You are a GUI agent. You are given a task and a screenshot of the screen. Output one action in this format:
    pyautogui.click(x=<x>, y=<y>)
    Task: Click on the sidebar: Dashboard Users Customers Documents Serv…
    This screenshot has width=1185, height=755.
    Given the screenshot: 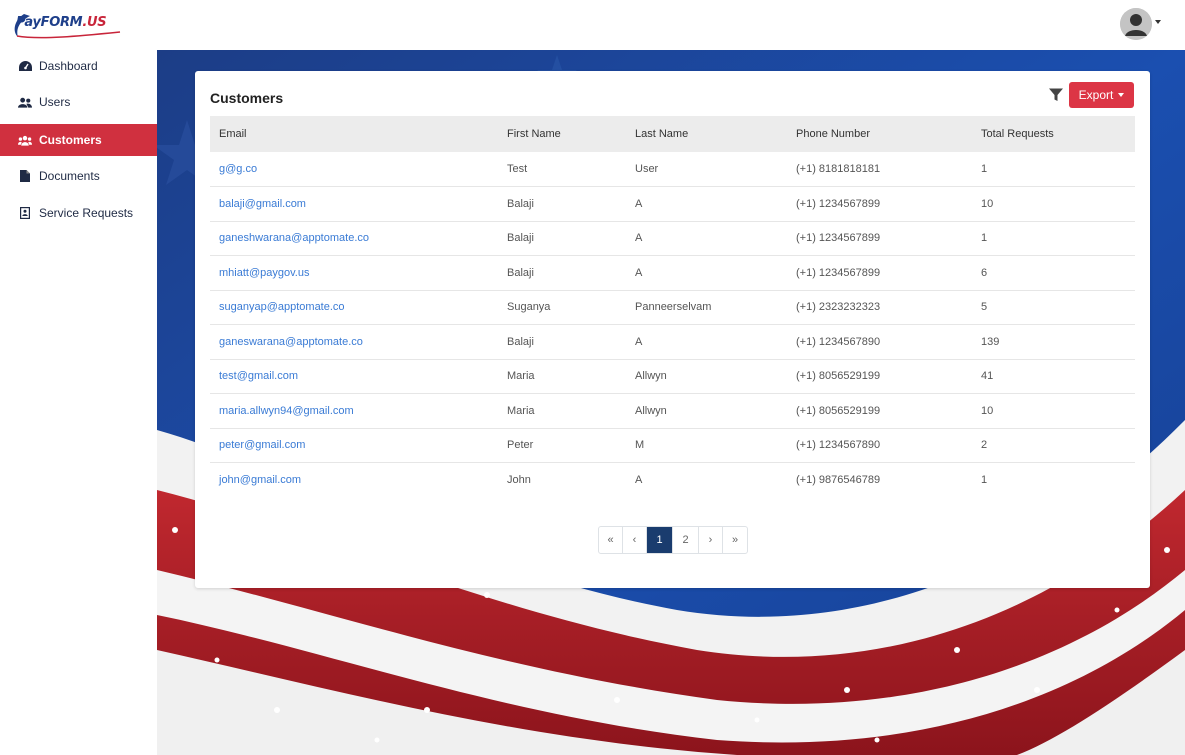 What is the action you would take?
    pyautogui.click(x=78, y=402)
    